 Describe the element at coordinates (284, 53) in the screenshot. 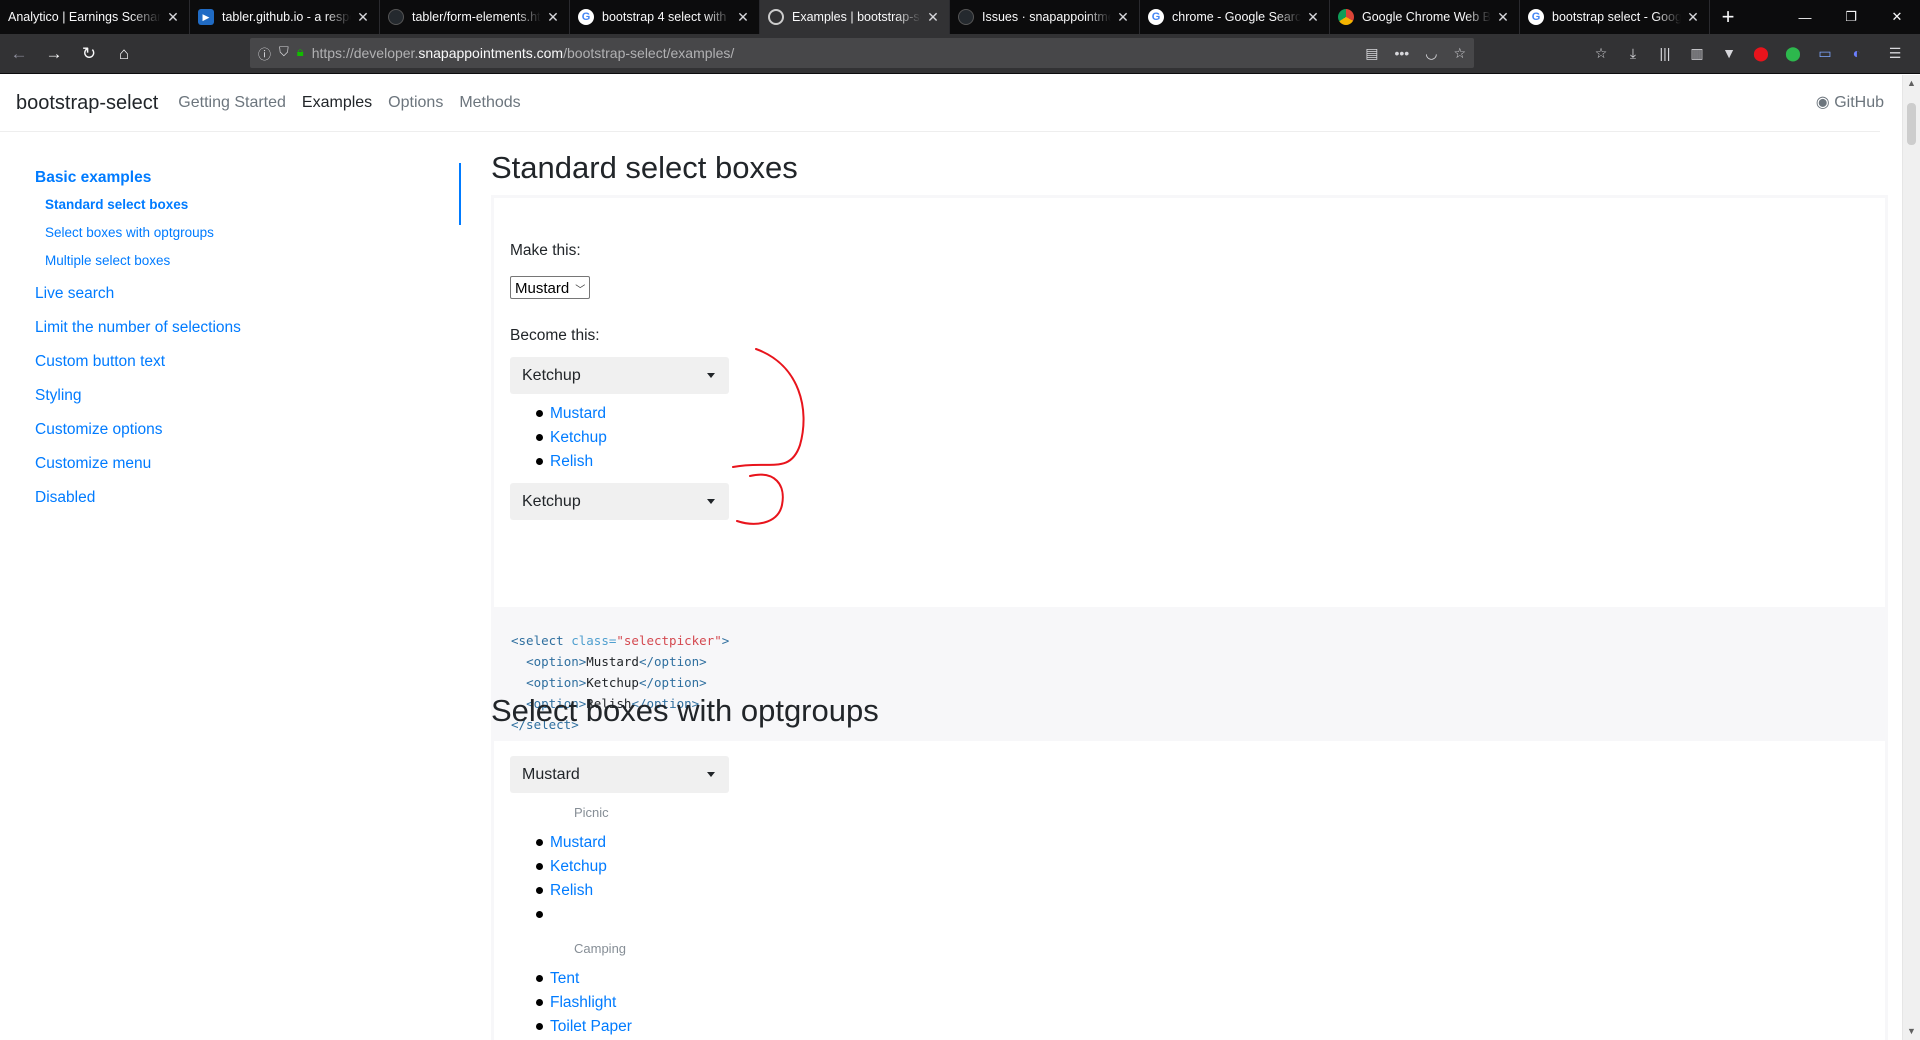

I see `tracking-shield-icon: ⛉` at that location.